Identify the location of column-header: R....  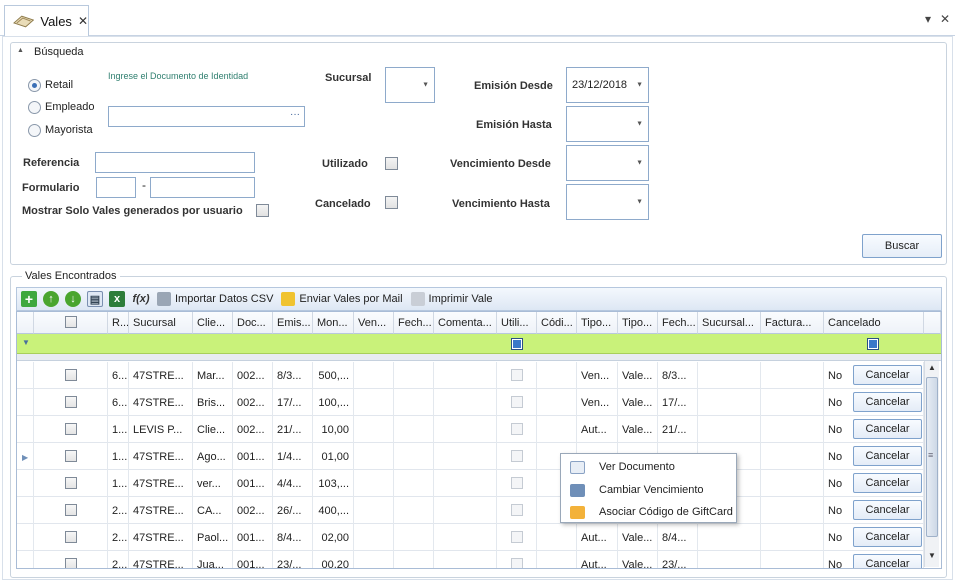
(118, 323).